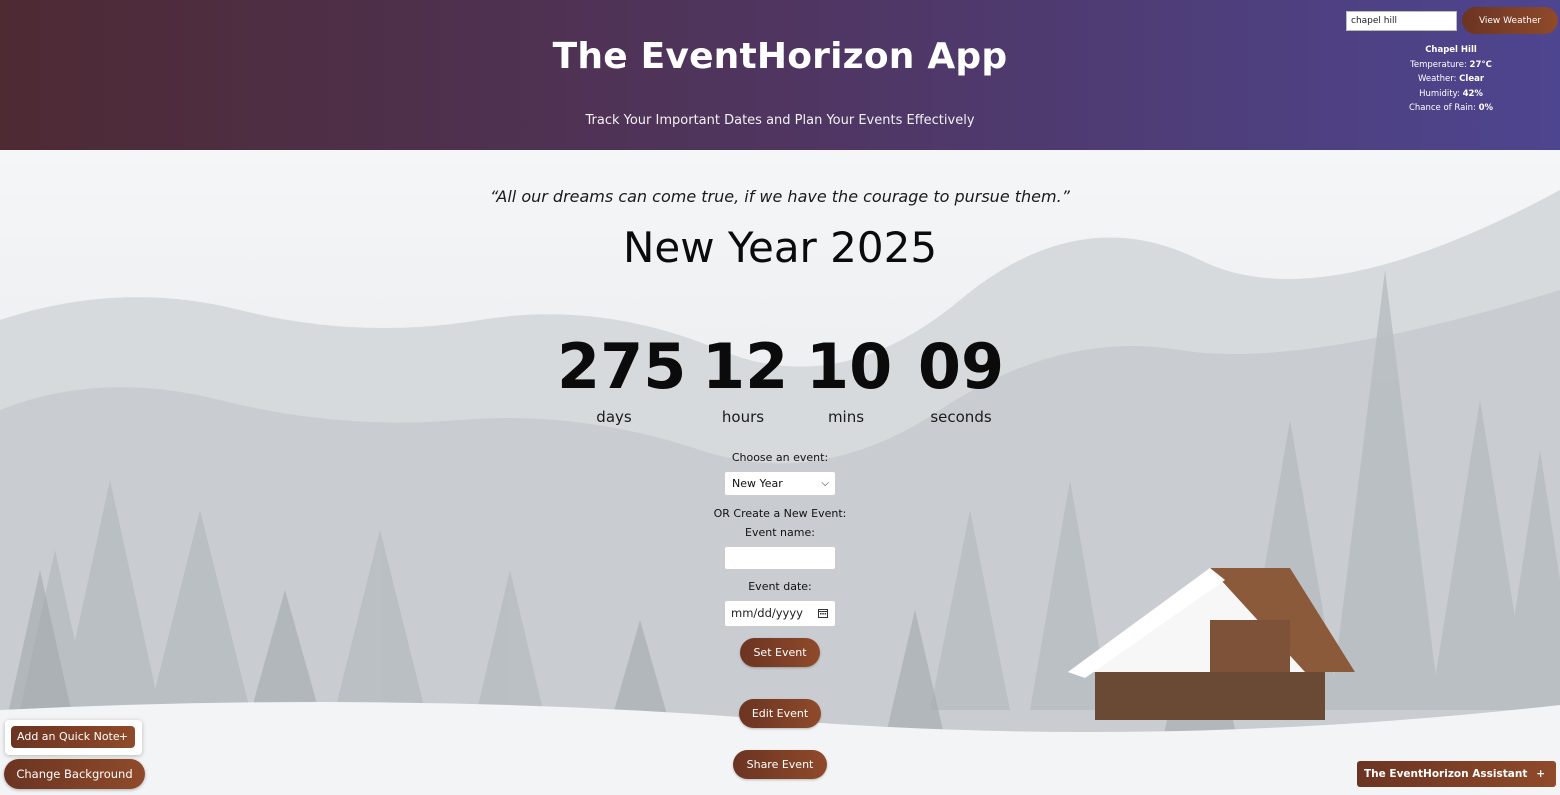 This screenshot has width=1560, height=795. What do you see at coordinates (68, 736) in the screenshot?
I see `quick-note-label: Add an Quick Note` at bounding box center [68, 736].